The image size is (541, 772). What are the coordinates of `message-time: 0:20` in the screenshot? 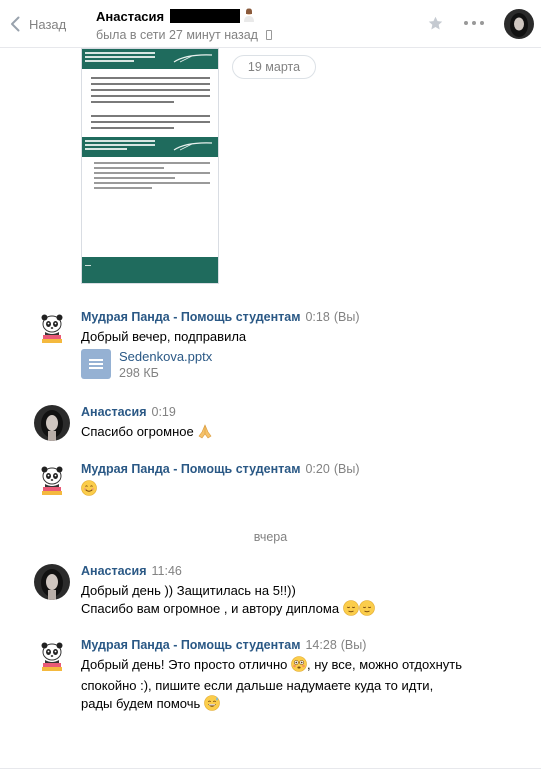 It's located at (317, 469).